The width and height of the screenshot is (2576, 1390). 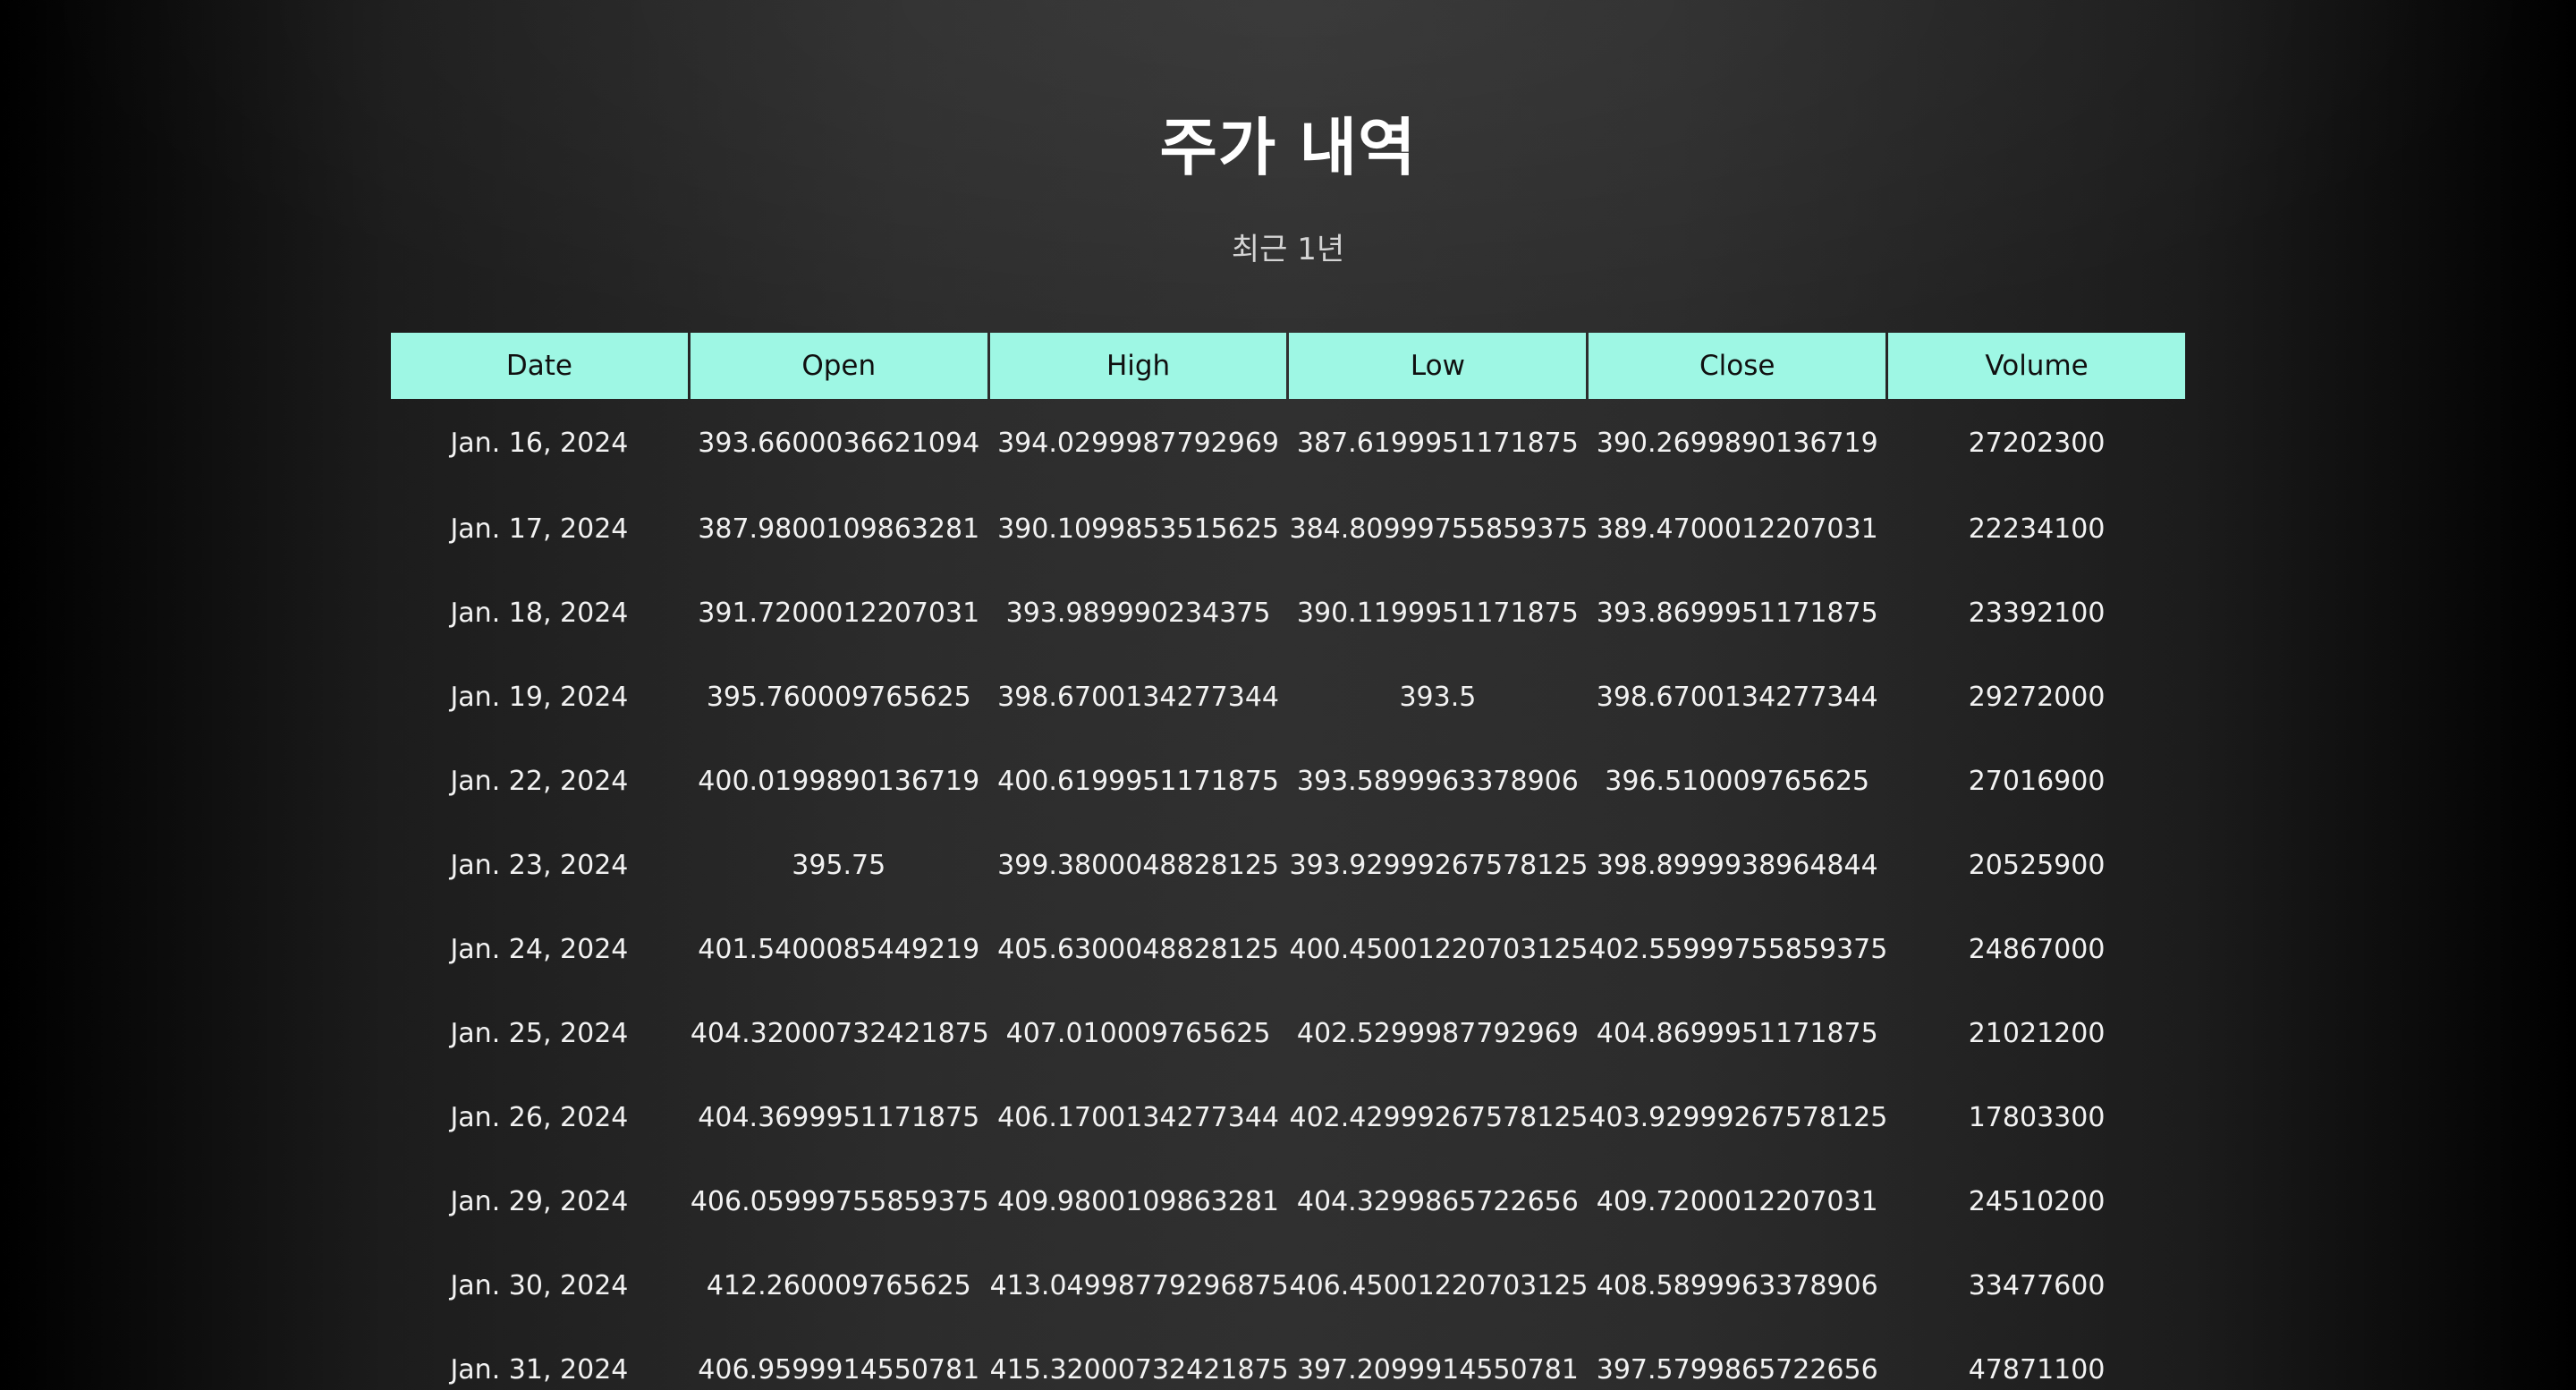 I want to click on cell-volume: 17803300, so click(x=2037, y=1117).